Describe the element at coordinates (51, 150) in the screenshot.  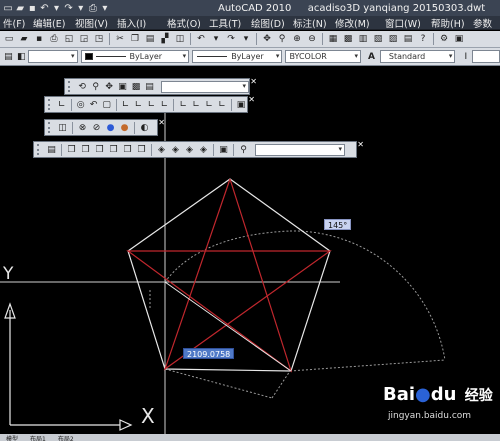
I see `named-views-icon: ▤` at that location.